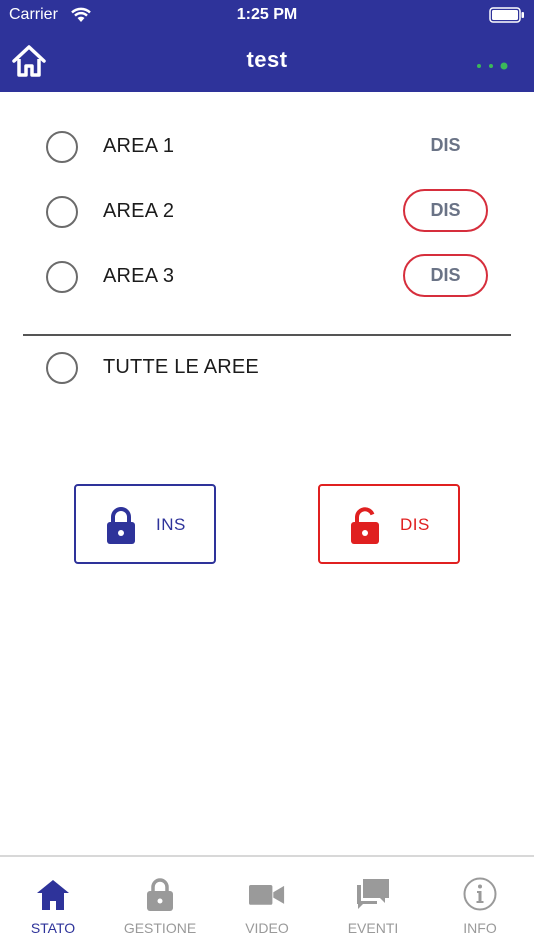  I want to click on divider, so click(267, 335).